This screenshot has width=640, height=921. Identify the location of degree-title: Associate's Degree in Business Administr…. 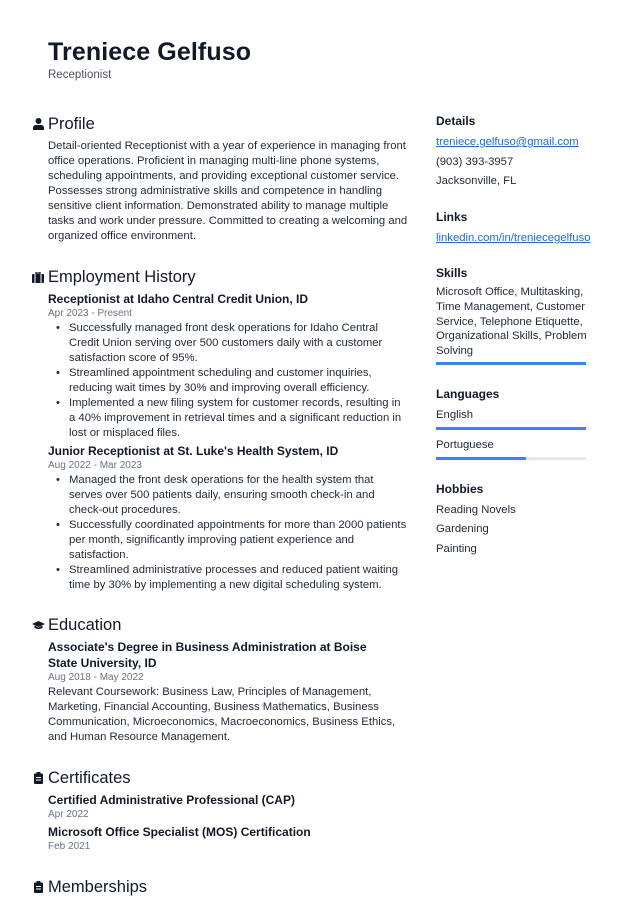
(207, 655).